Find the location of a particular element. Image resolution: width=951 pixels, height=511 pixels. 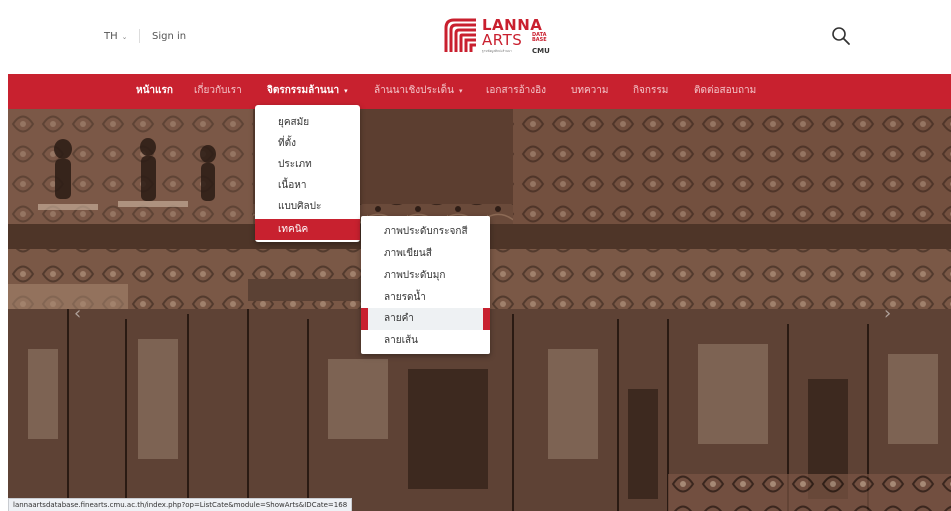

nav-item-label: หน้าแรก is located at coordinates (154, 90).